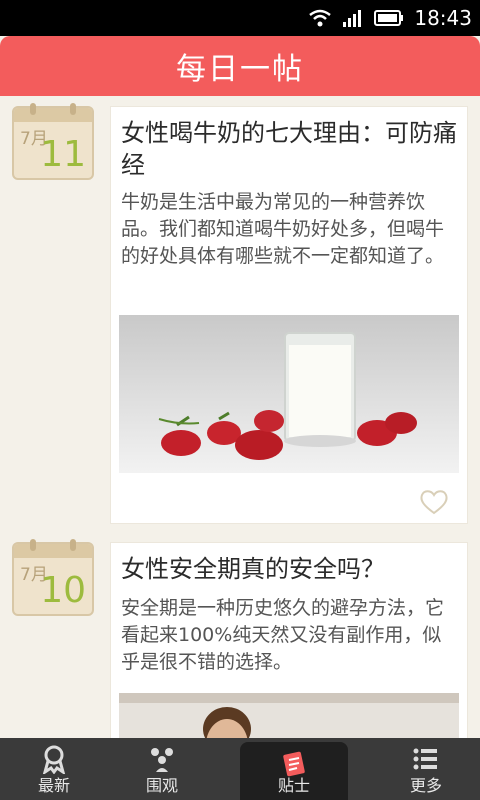  I want to click on post-title: 女性安全期真的安全吗？, so click(289, 569).